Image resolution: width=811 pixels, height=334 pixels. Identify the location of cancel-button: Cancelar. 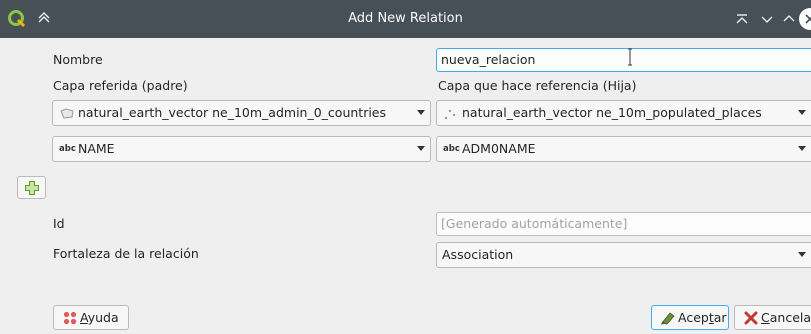
(772, 317).